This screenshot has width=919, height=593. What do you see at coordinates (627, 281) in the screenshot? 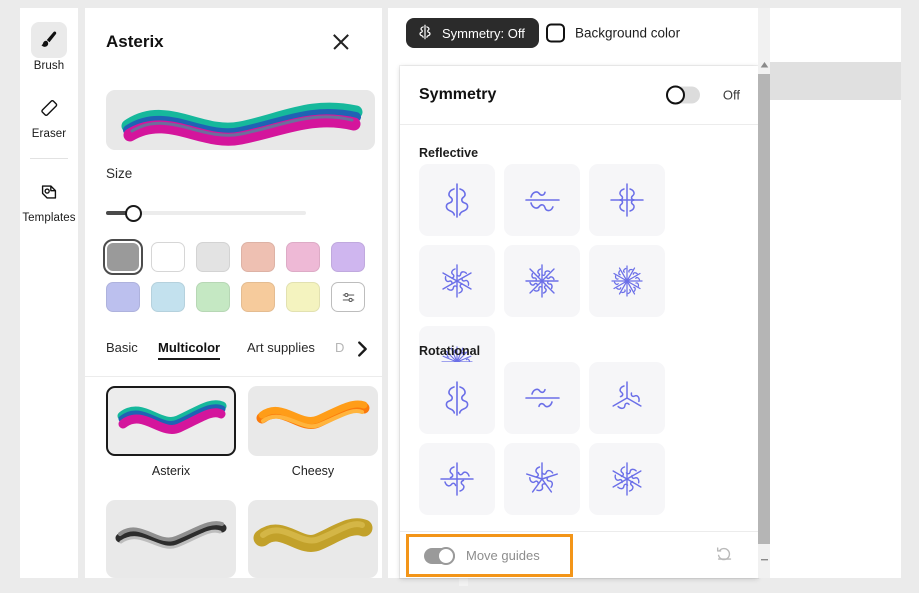
I see `symmetry-option-reflective-12-way` at bounding box center [627, 281].